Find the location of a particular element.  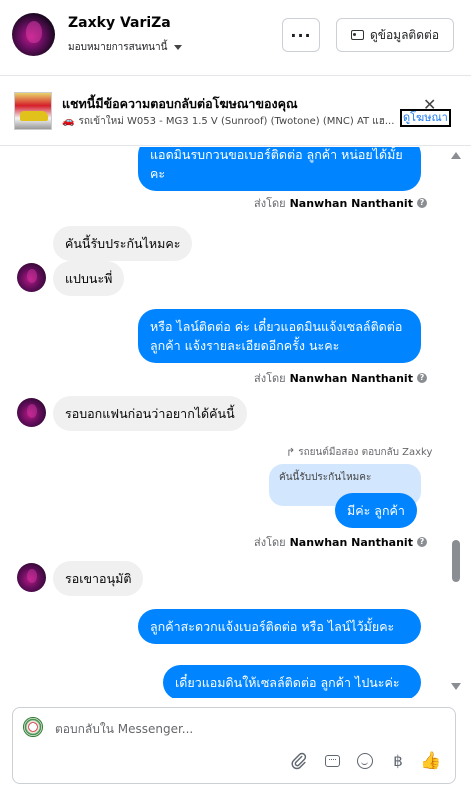

composer-toolbar: ฿ 👍 is located at coordinates (365, 761).